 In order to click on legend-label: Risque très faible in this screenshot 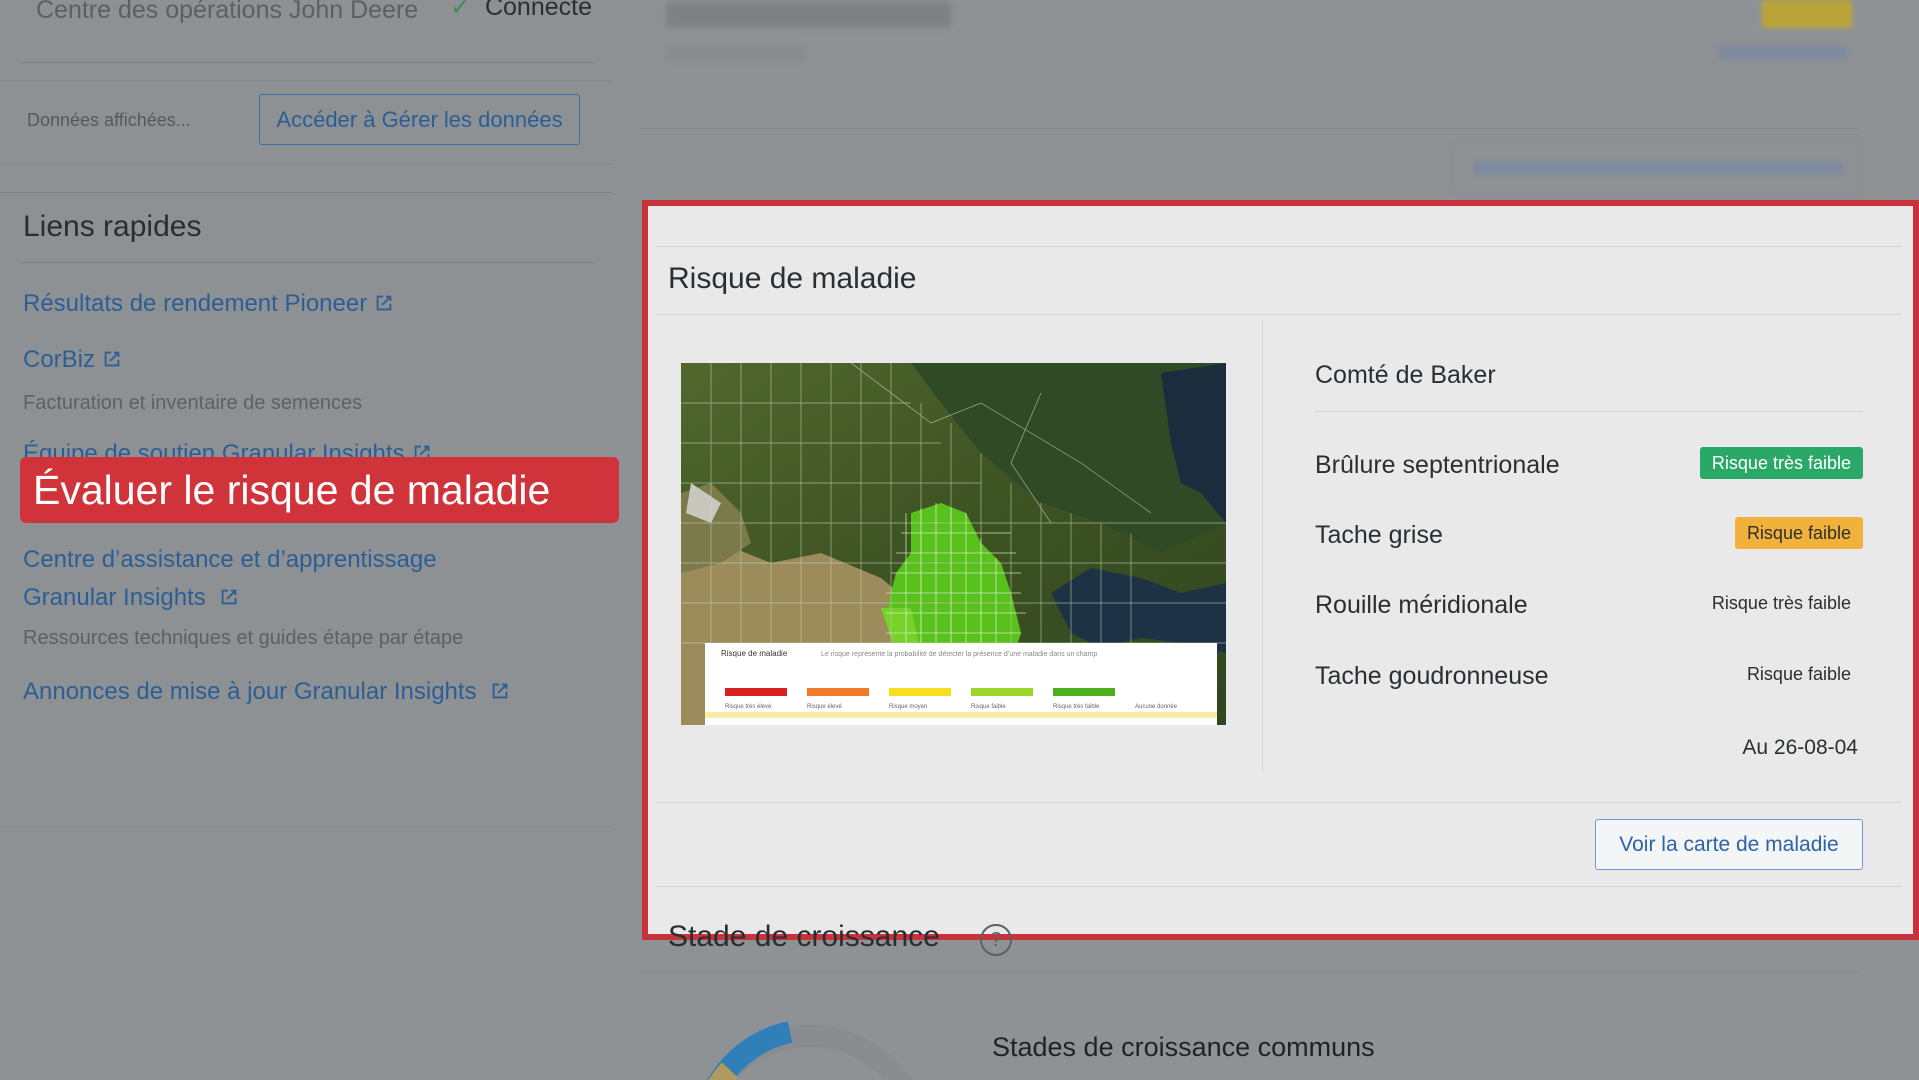, I will do `click(1076, 707)`.